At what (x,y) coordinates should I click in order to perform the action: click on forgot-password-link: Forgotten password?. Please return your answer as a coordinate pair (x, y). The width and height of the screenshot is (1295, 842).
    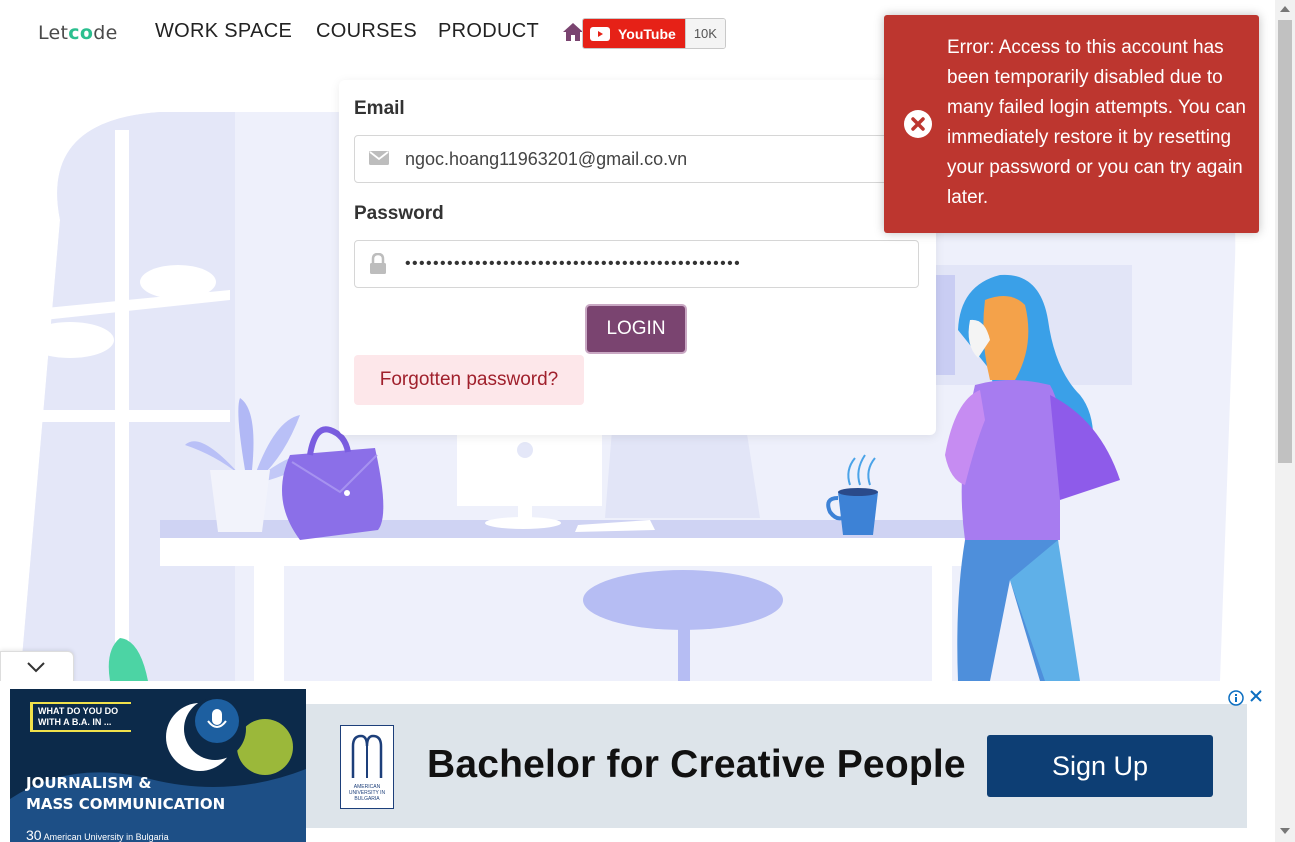
    Looking at the image, I should click on (469, 380).